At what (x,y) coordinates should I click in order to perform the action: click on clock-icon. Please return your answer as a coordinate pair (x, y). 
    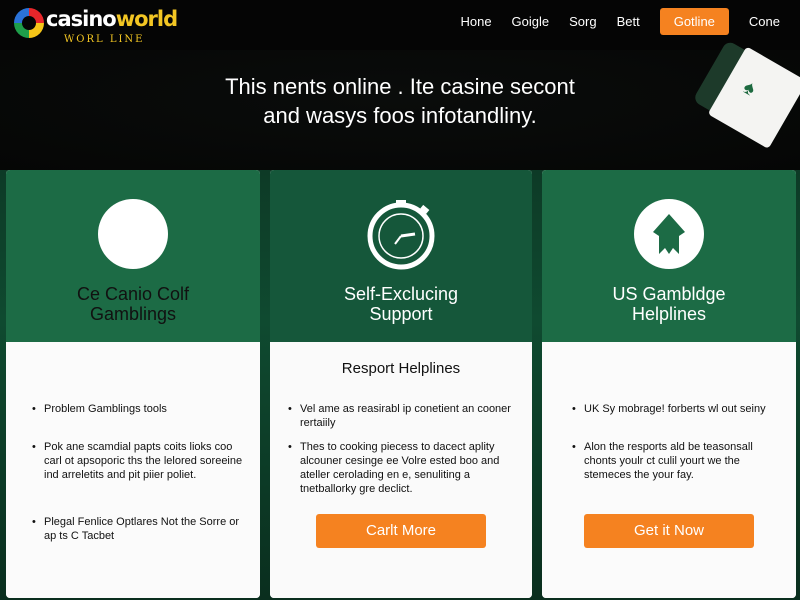
    Looking at the image, I should click on (401, 235).